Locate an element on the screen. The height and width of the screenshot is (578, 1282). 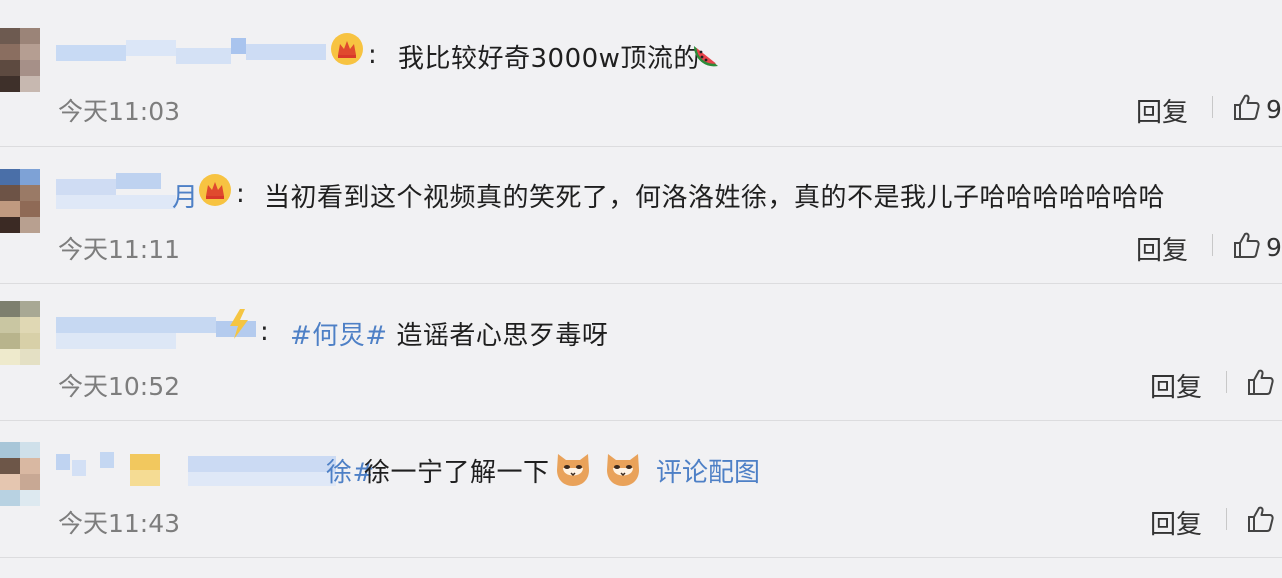
comment-text: 当初看到这个视频真的笑死了，何洛洛姓徐，真的不是我儿子哈哈哈哈哈哈哈 is located at coordinates (715, 198).